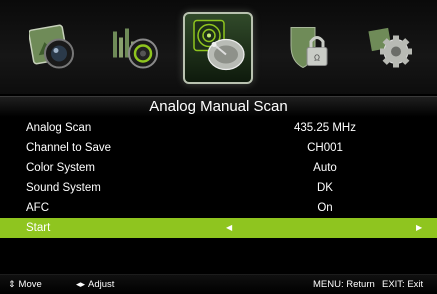 This screenshot has height=294, width=437. Describe the element at coordinates (419, 228) in the screenshot. I see `arrow-right-icon: ▶` at that location.